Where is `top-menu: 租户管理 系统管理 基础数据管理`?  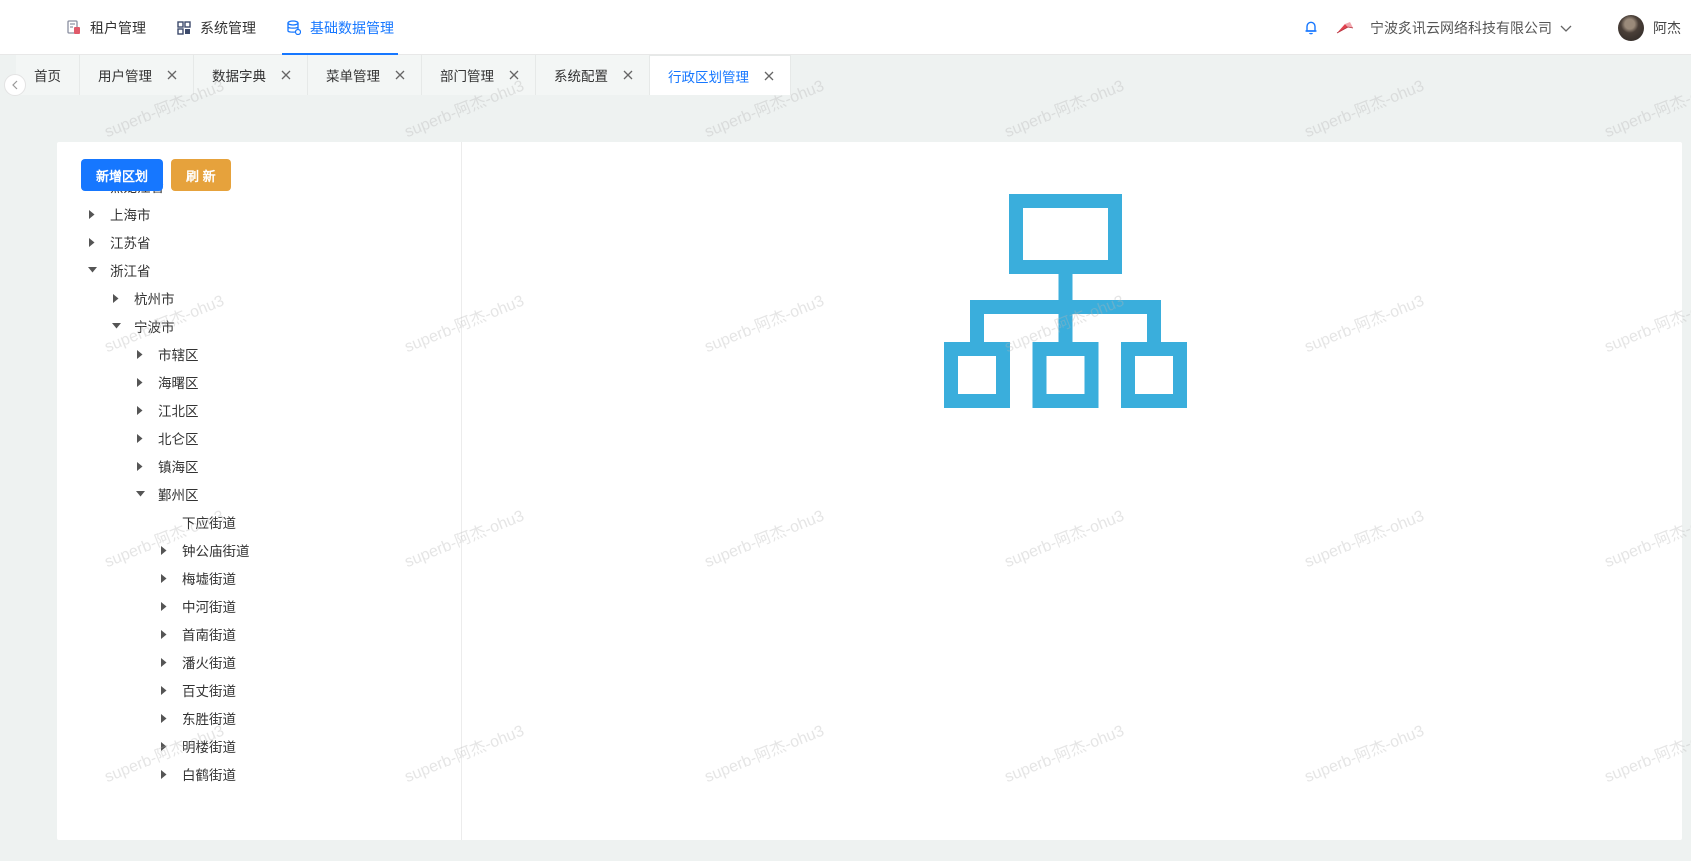 top-menu: 租户管理 系统管理 基础数据管理 is located at coordinates (241, 27).